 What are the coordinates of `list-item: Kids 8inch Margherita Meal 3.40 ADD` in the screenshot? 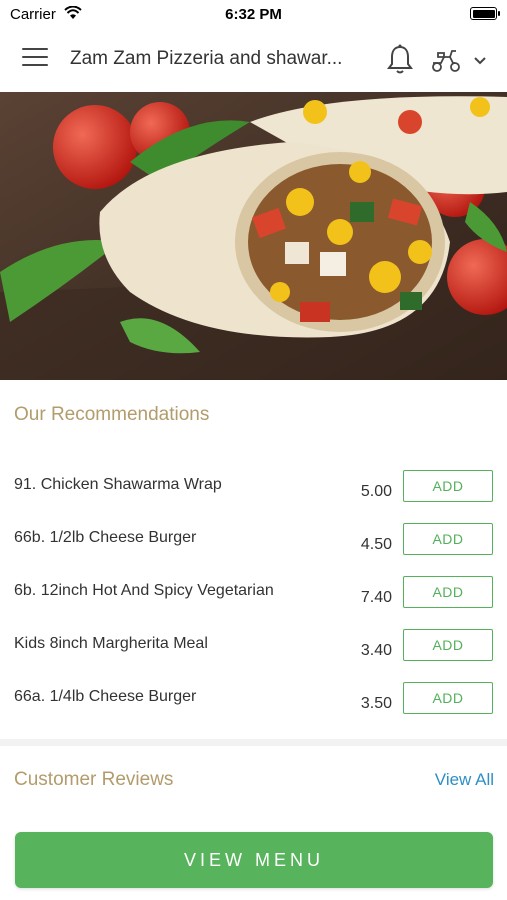 It's located at (253, 655).